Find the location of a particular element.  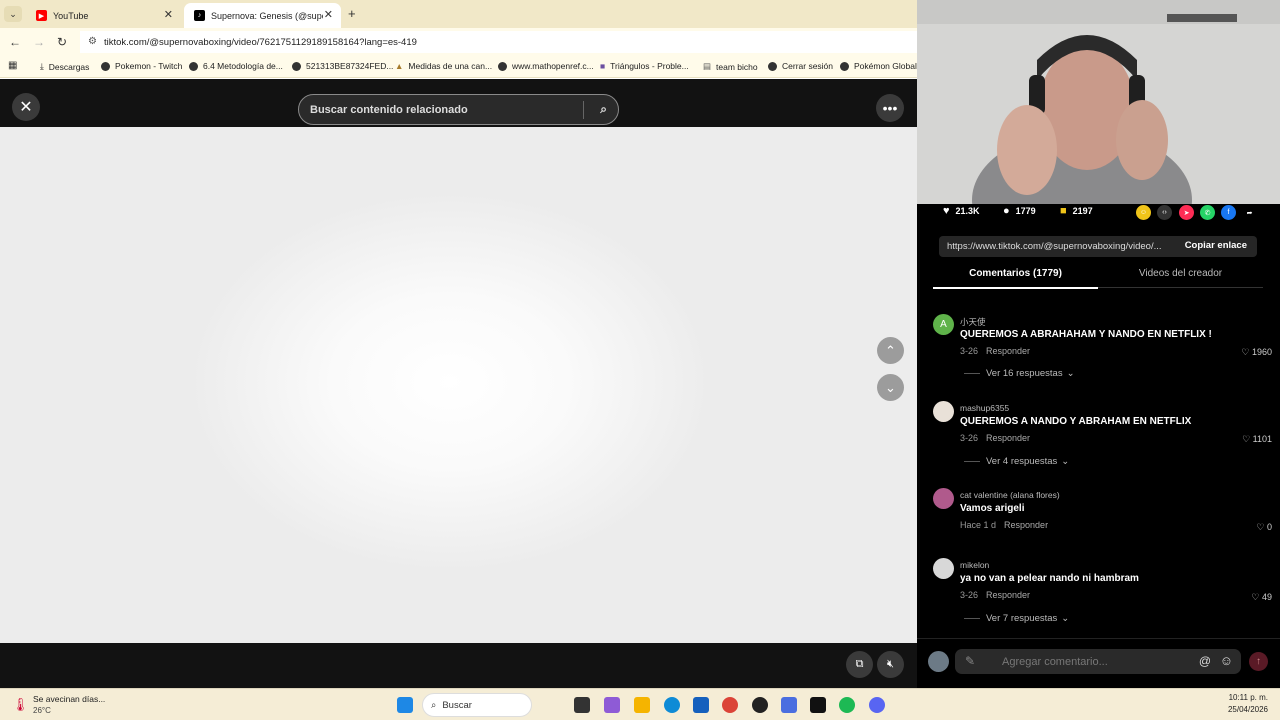

clock-time: 10:11 p. m. is located at coordinates (1234, 697).